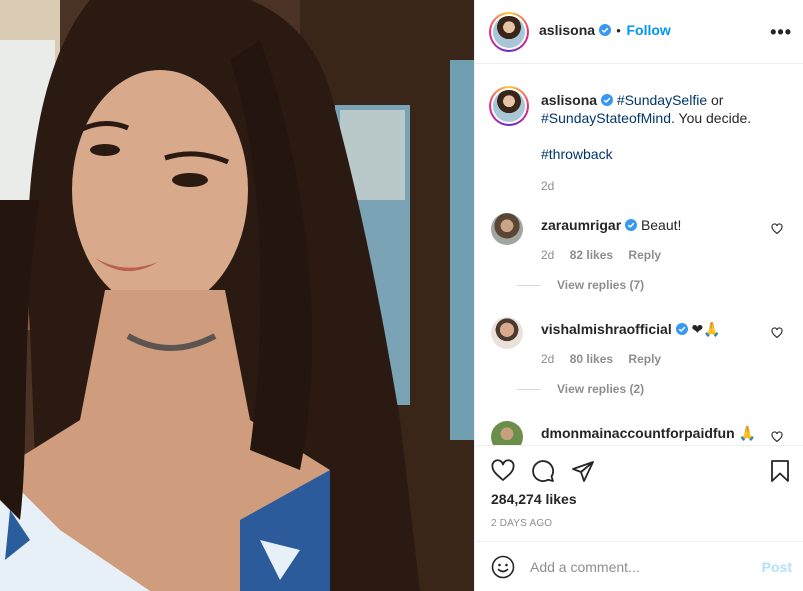  What do you see at coordinates (503, 567) in the screenshot?
I see `emoji-smiley-icon` at bounding box center [503, 567].